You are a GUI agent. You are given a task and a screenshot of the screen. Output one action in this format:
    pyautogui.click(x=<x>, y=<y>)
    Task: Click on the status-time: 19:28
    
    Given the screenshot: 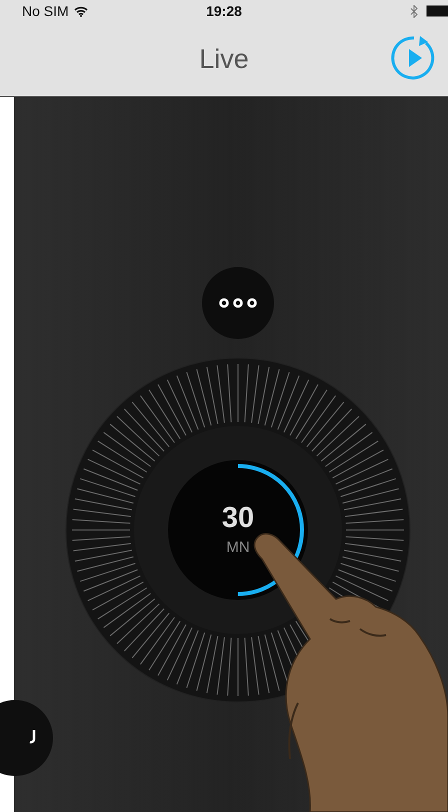 What is the action you would take?
    pyautogui.click(x=224, y=11)
    